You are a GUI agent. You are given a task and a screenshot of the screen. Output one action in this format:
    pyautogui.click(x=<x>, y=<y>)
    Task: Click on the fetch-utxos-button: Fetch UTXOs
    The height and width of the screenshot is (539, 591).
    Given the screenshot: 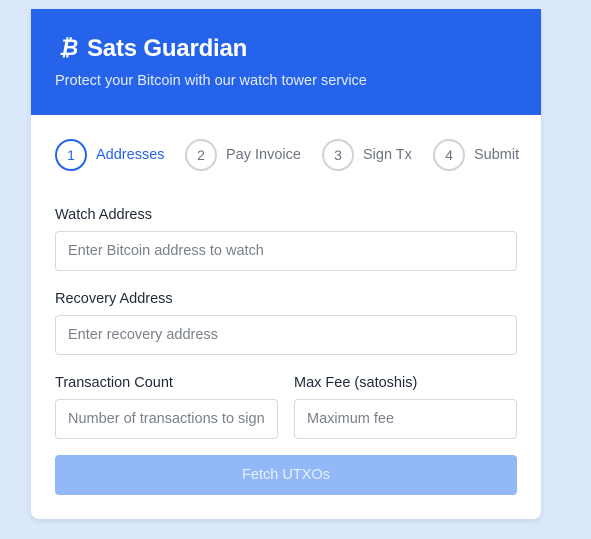 What is the action you would take?
    pyautogui.click(x=286, y=475)
    